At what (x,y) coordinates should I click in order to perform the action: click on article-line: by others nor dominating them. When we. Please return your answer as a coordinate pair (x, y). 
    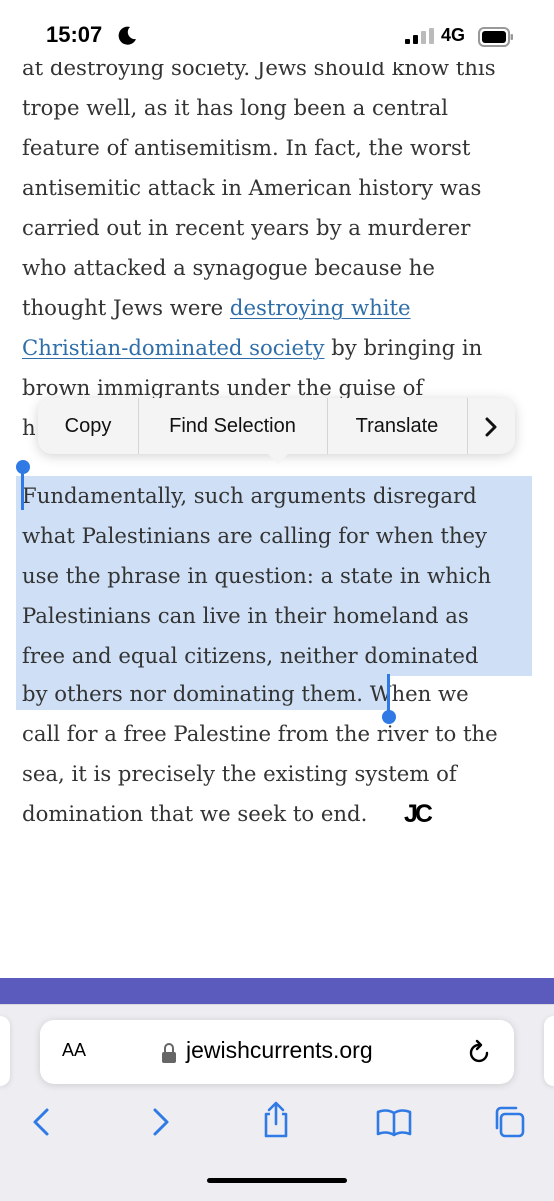
    Looking at the image, I should click on (245, 694).